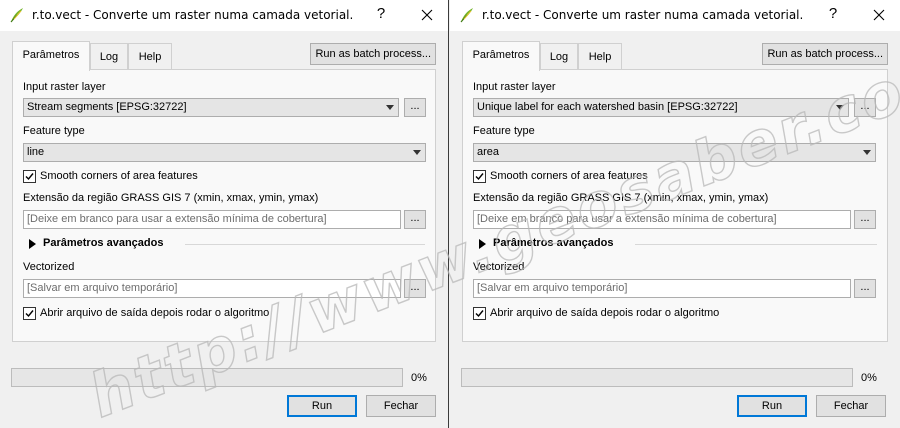 Image resolution: width=900 pixels, height=428 pixels. I want to click on input-raster-value: Stream segments [EPSG:32722], so click(107, 107).